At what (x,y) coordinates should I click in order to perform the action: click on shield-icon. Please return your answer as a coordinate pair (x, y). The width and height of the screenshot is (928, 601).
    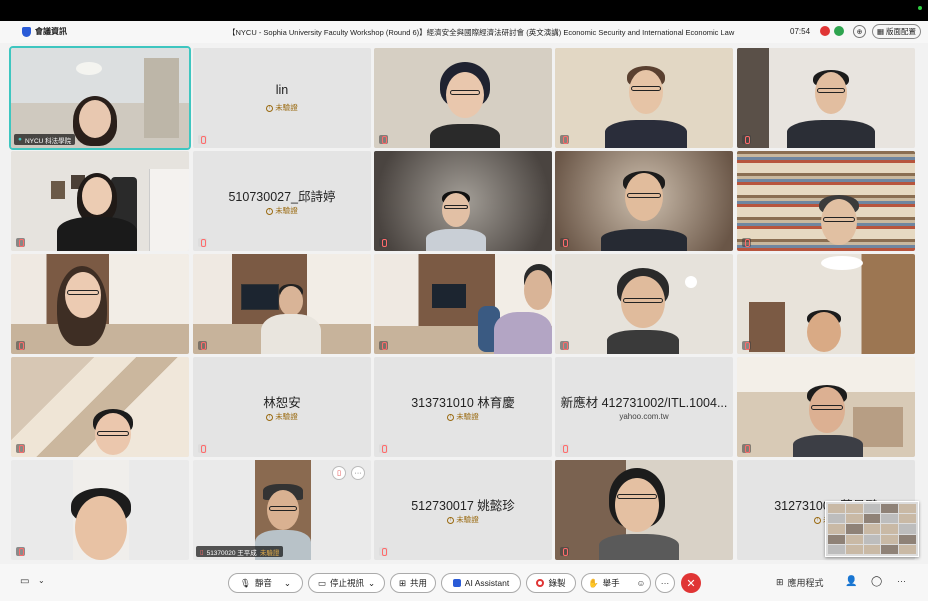
    Looking at the image, I should click on (26, 31).